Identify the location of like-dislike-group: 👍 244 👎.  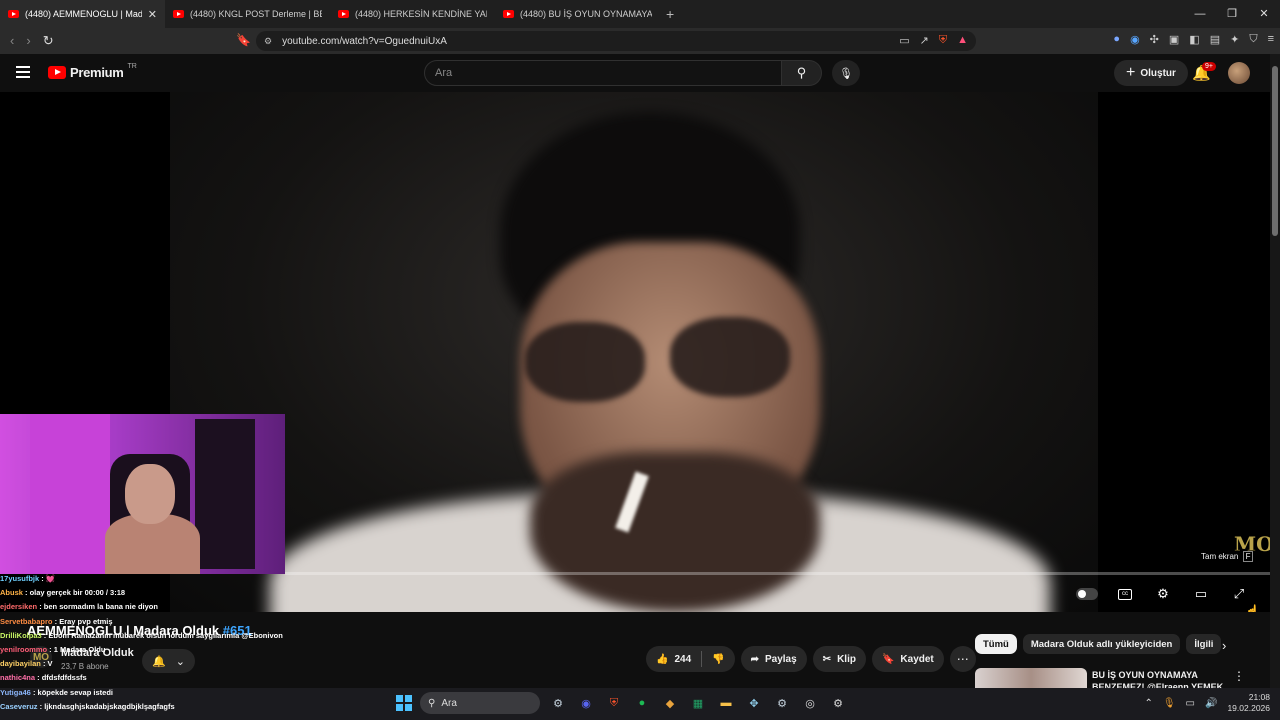
(690, 659).